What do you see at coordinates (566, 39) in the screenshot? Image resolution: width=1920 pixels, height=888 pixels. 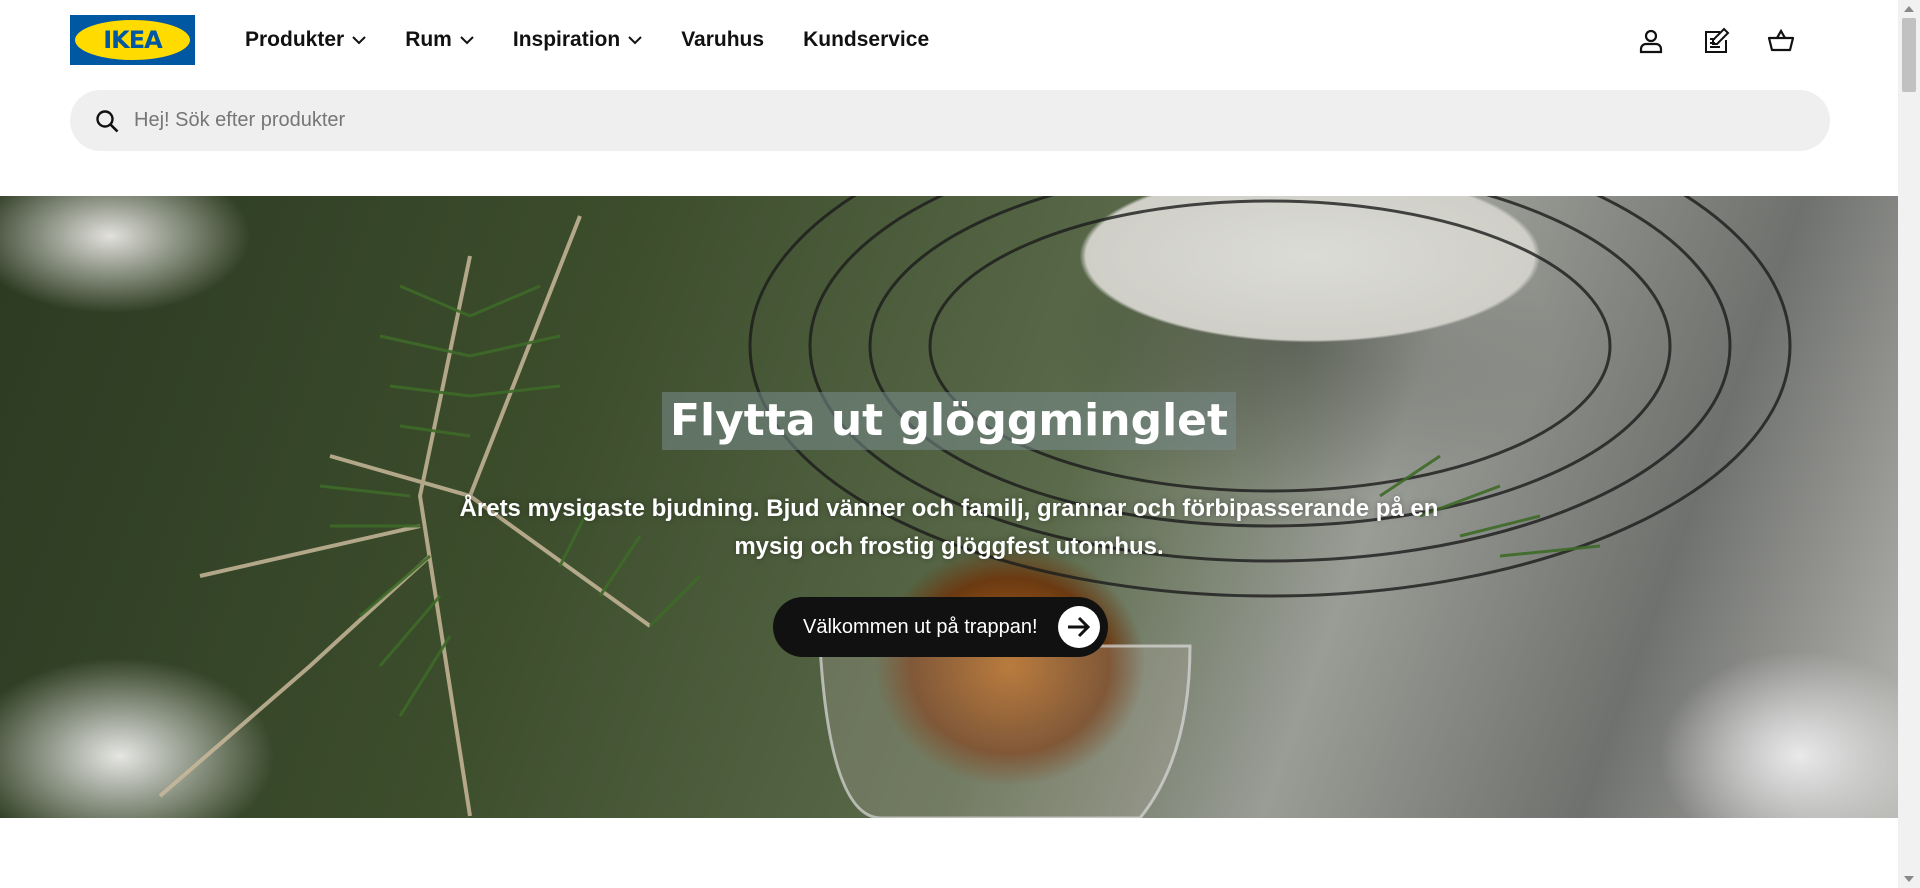 I see `nav-item-label: Inspiration` at bounding box center [566, 39].